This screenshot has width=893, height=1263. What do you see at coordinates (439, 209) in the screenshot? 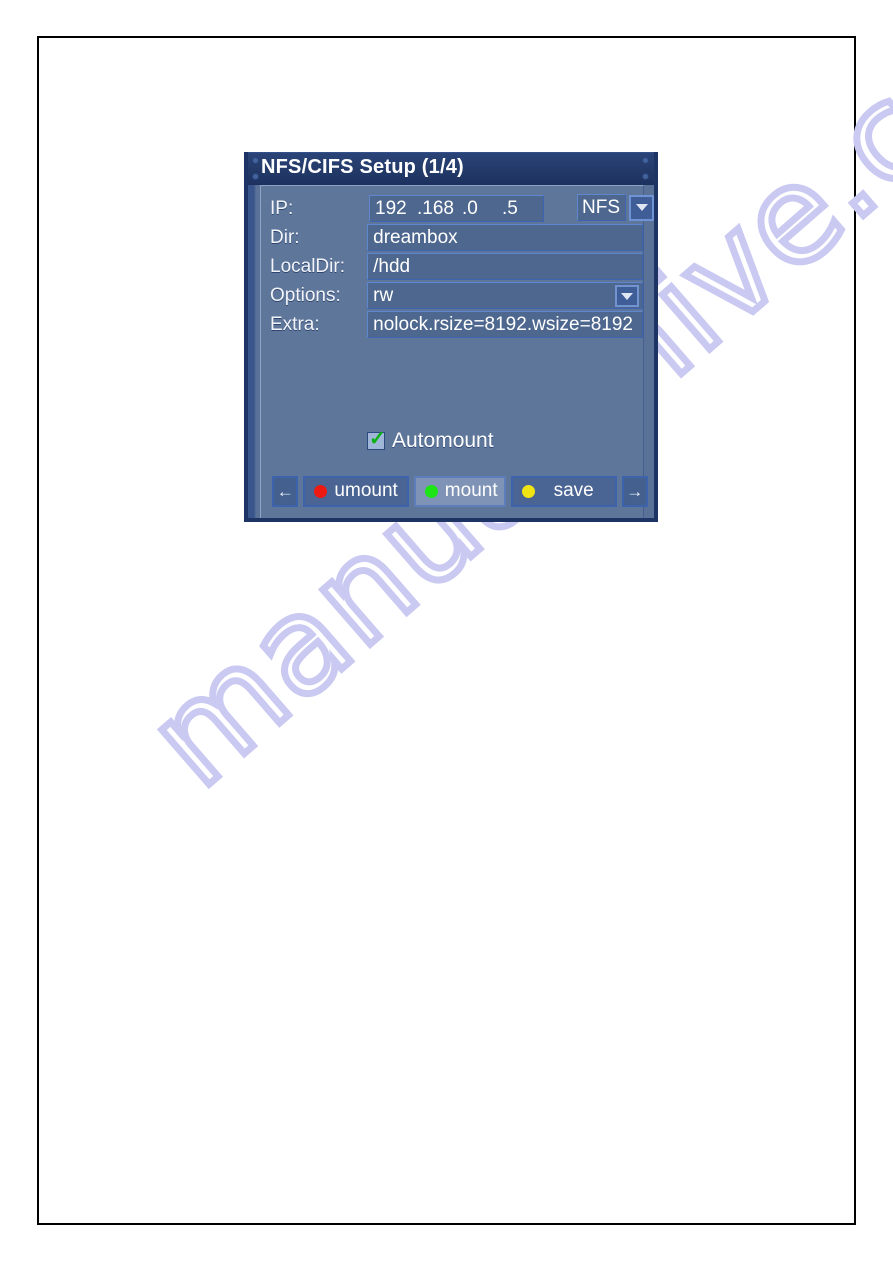
I see `ip-octet-2: .168` at bounding box center [439, 209].